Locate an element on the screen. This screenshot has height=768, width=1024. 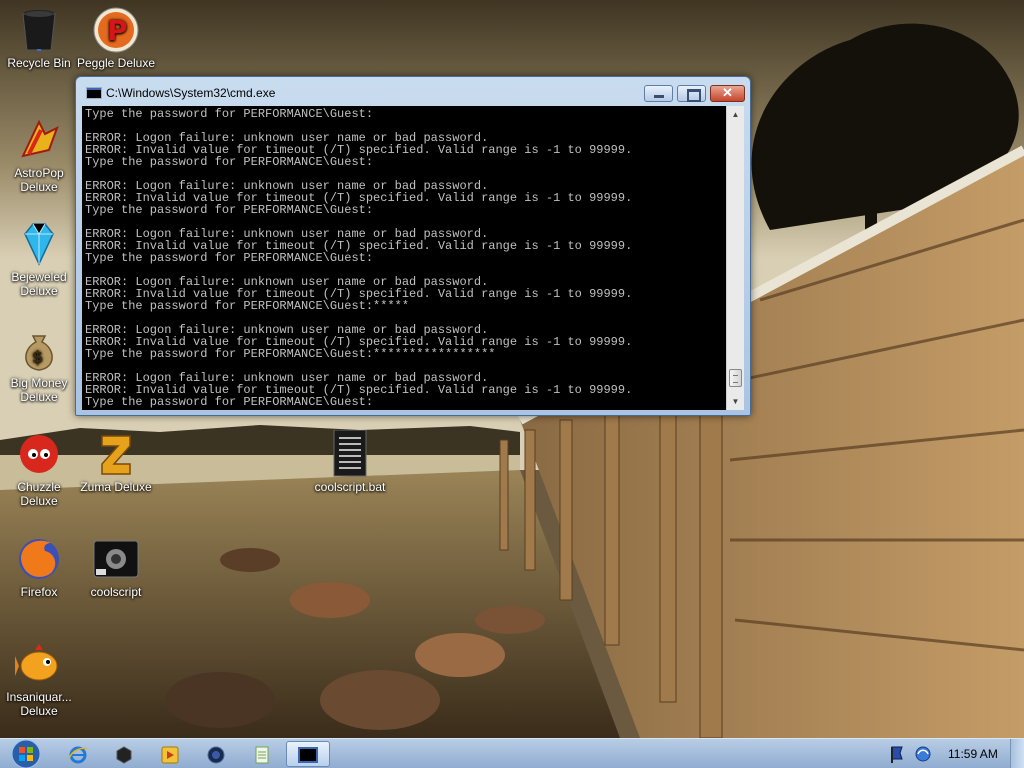
taskbar: 11:59 AM is located at coordinates (512, 753).